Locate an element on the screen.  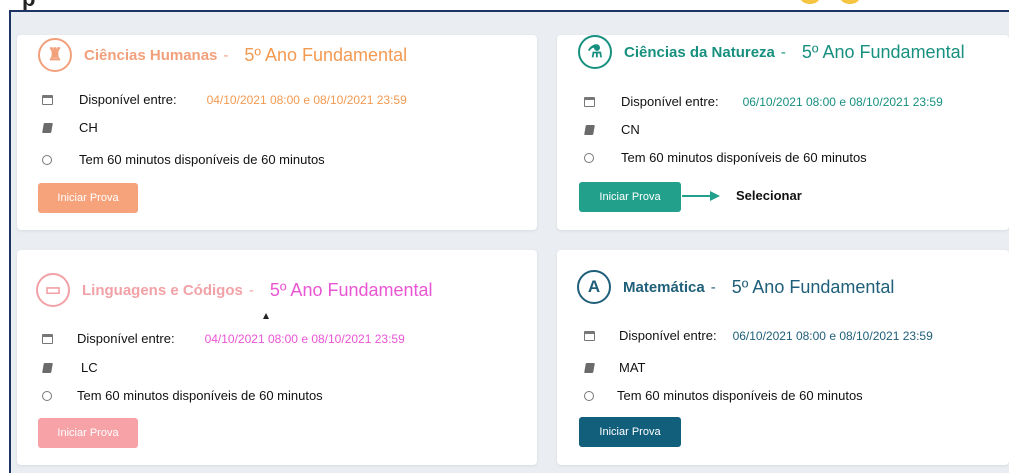
card-header: A Matemática - 5º Ano Fundamental is located at coordinates (735, 287).